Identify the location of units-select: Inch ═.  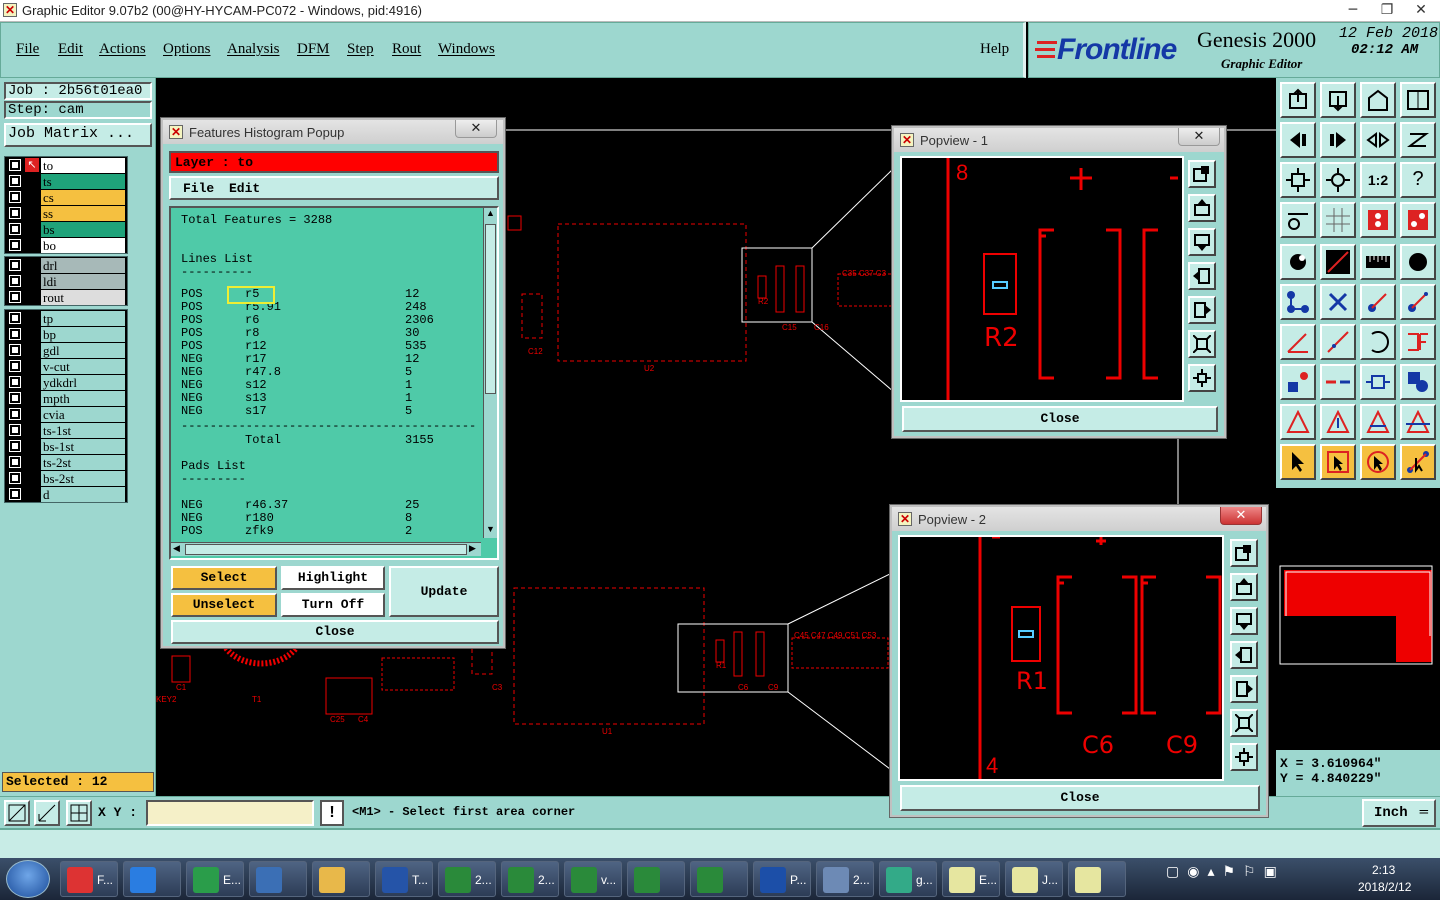
(1399, 813).